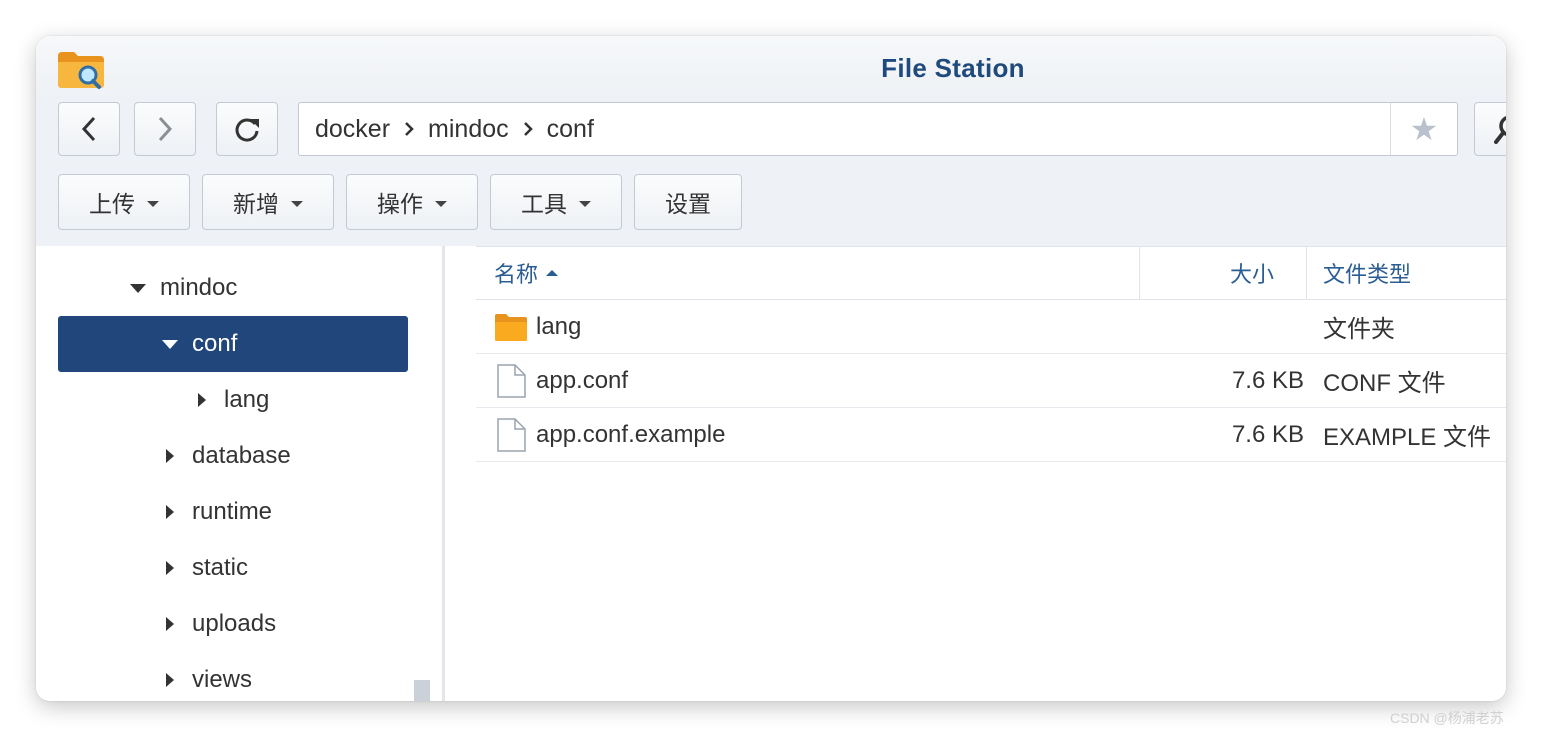  What do you see at coordinates (570, 129) in the screenshot?
I see `breadcrumb-conf: conf` at bounding box center [570, 129].